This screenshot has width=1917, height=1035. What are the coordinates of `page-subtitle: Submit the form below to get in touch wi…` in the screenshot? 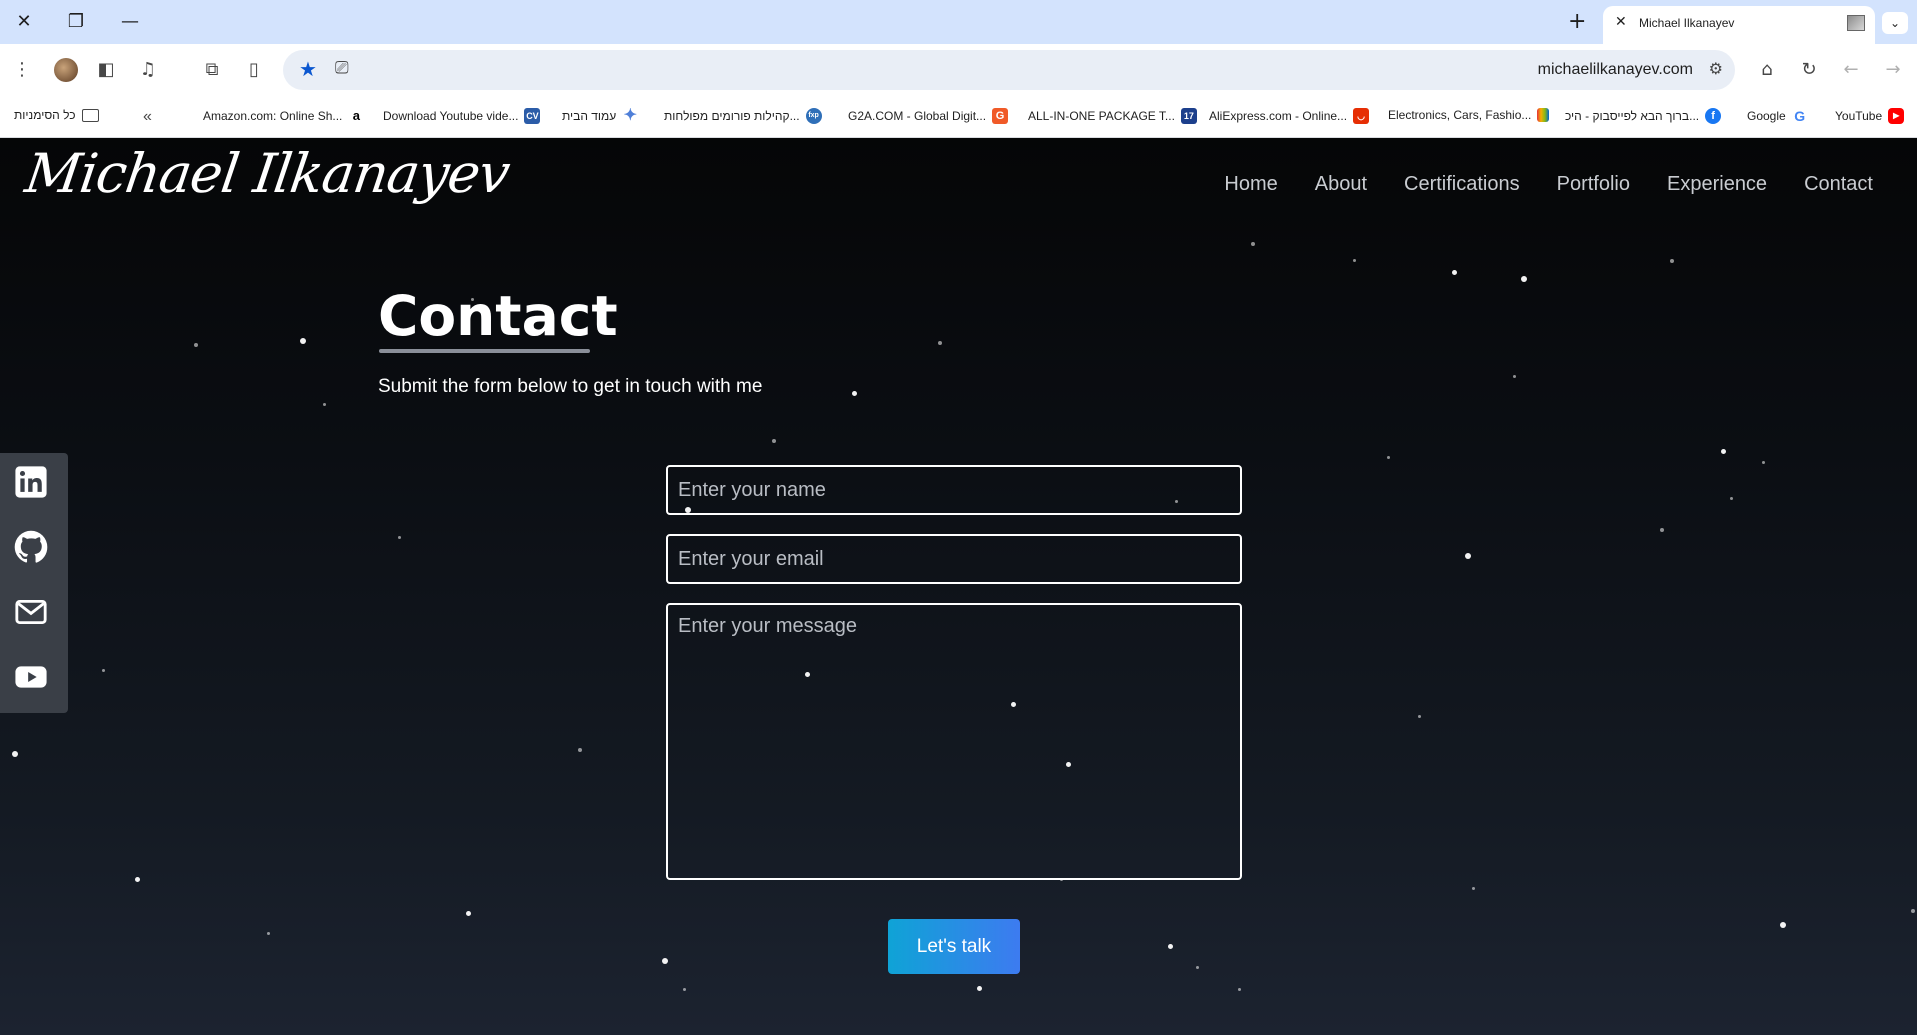 It's located at (570, 386).